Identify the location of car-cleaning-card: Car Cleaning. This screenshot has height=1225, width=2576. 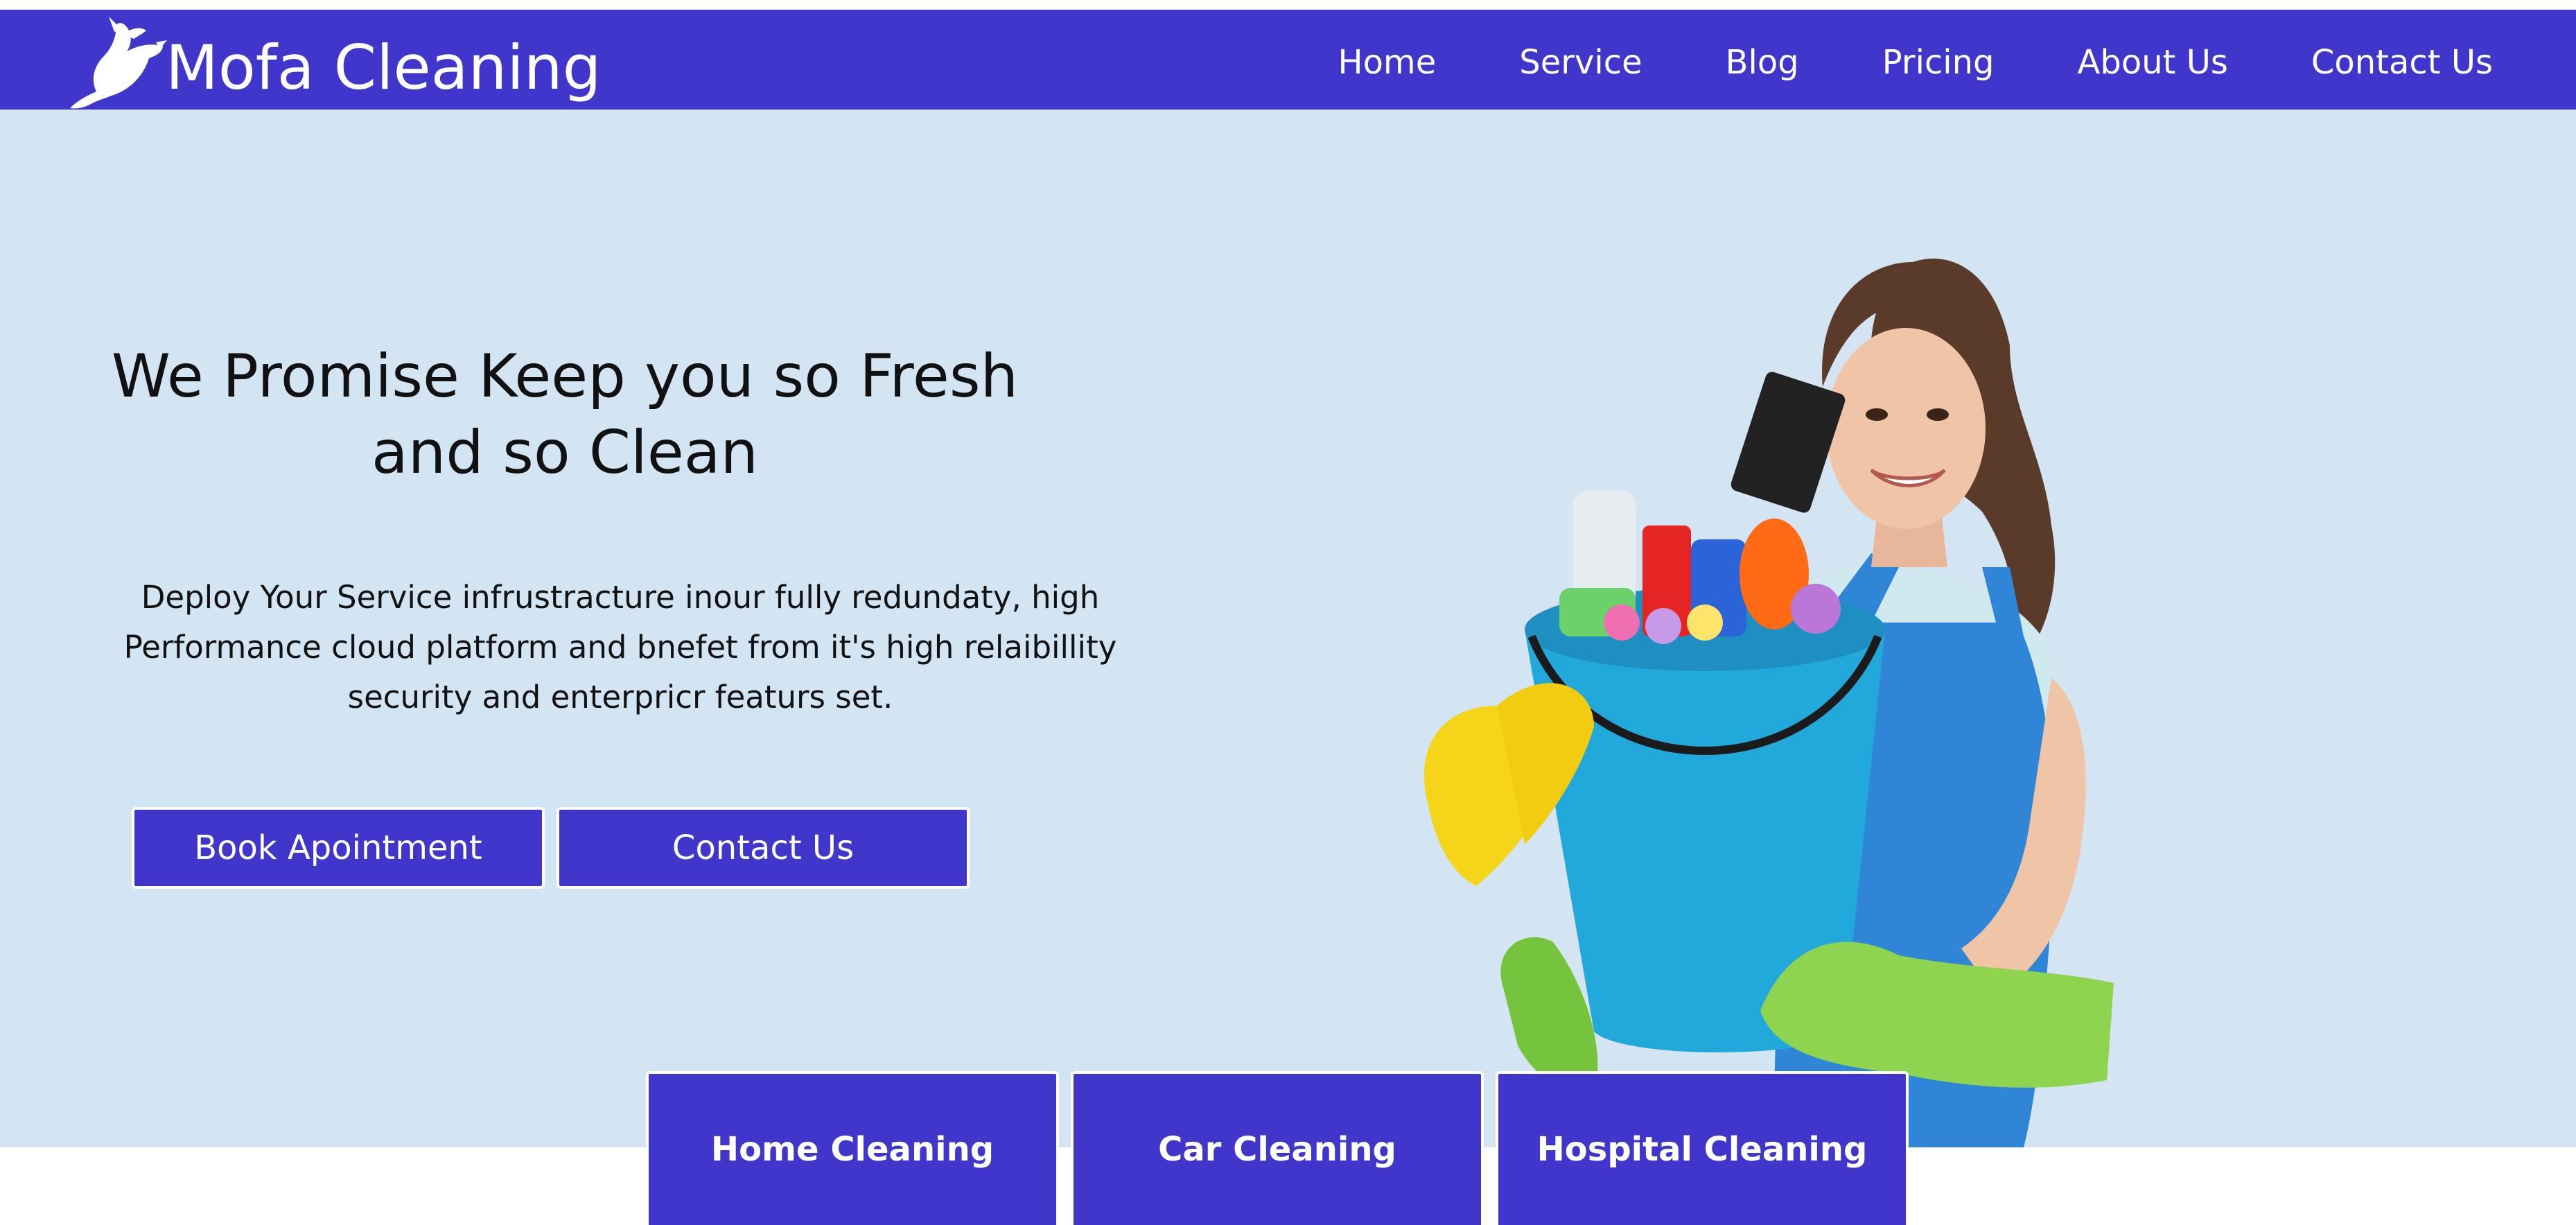
(1277, 1148).